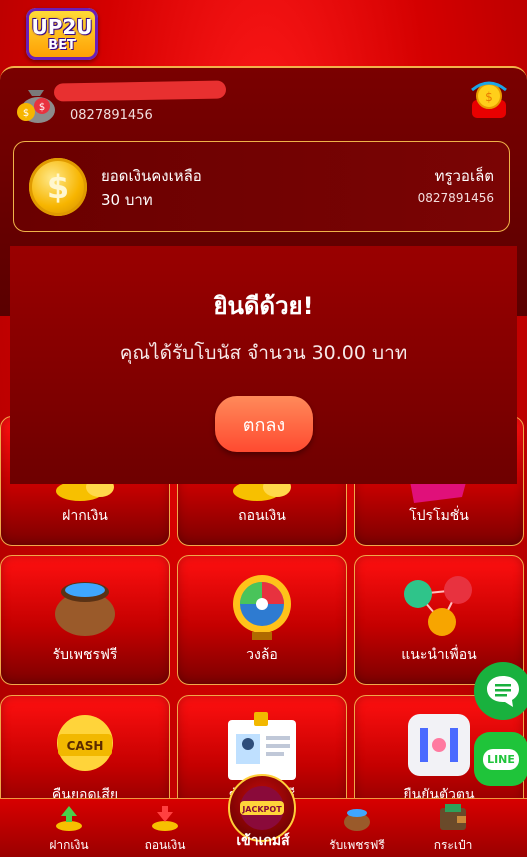 Image resolution: width=527 pixels, height=857 pixels. What do you see at coordinates (85, 516) in the screenshot?
I see `tile-deposit-label: ฝากเงิน` at bounding box center [85, 516].